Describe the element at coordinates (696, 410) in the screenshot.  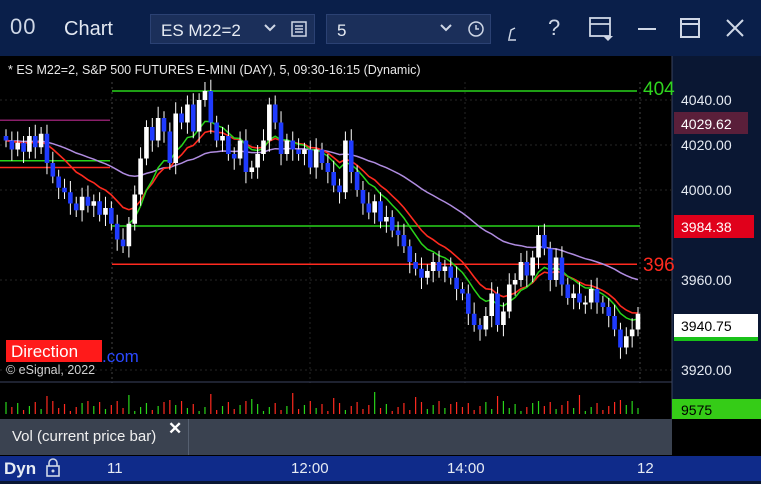
I see `volume-value: 9575` at that location.